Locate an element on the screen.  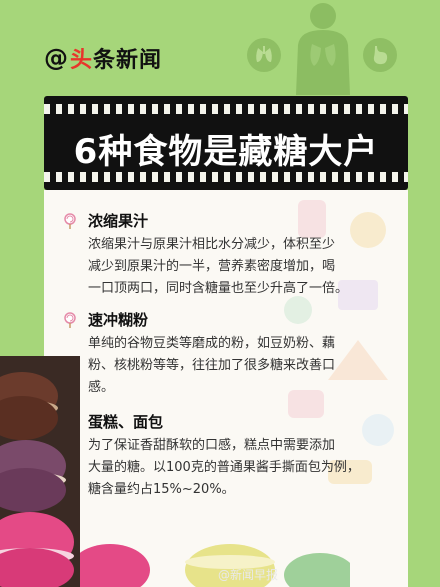
item-title: 蛋糕、面包 is located at coordinates (126, 422).